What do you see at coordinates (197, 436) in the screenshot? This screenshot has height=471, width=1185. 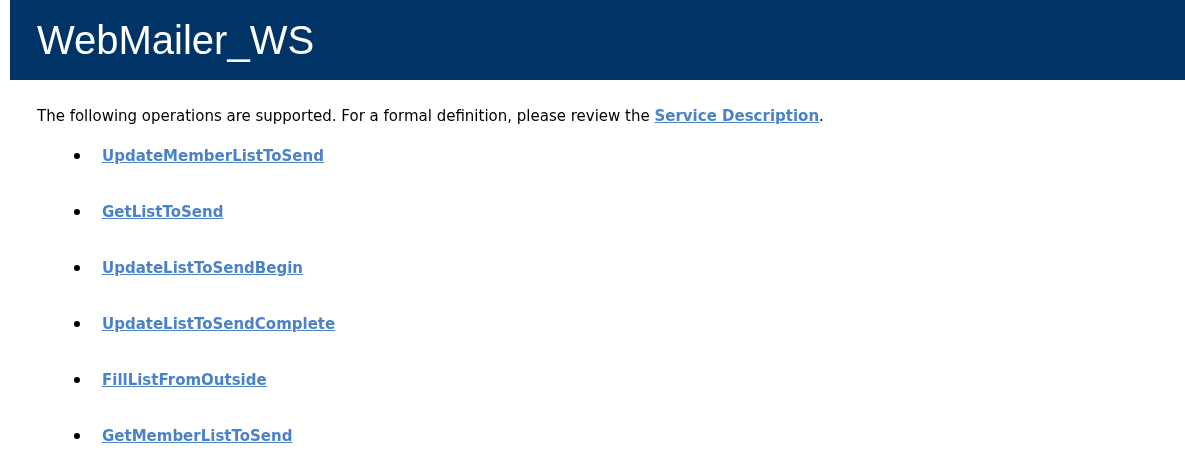 I see `operation-link: GetMemberListToSend` at bounding box center [197, 436].